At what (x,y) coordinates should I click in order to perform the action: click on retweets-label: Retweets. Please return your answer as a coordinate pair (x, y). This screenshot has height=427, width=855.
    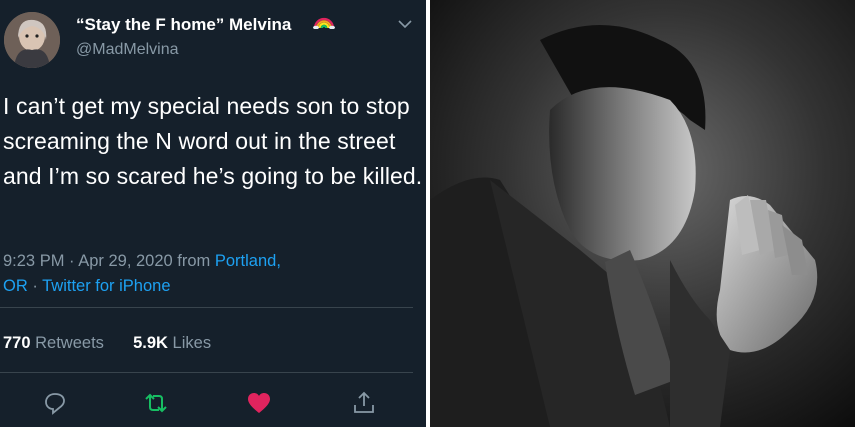
    Looking at the image, I should click on (69, 343).